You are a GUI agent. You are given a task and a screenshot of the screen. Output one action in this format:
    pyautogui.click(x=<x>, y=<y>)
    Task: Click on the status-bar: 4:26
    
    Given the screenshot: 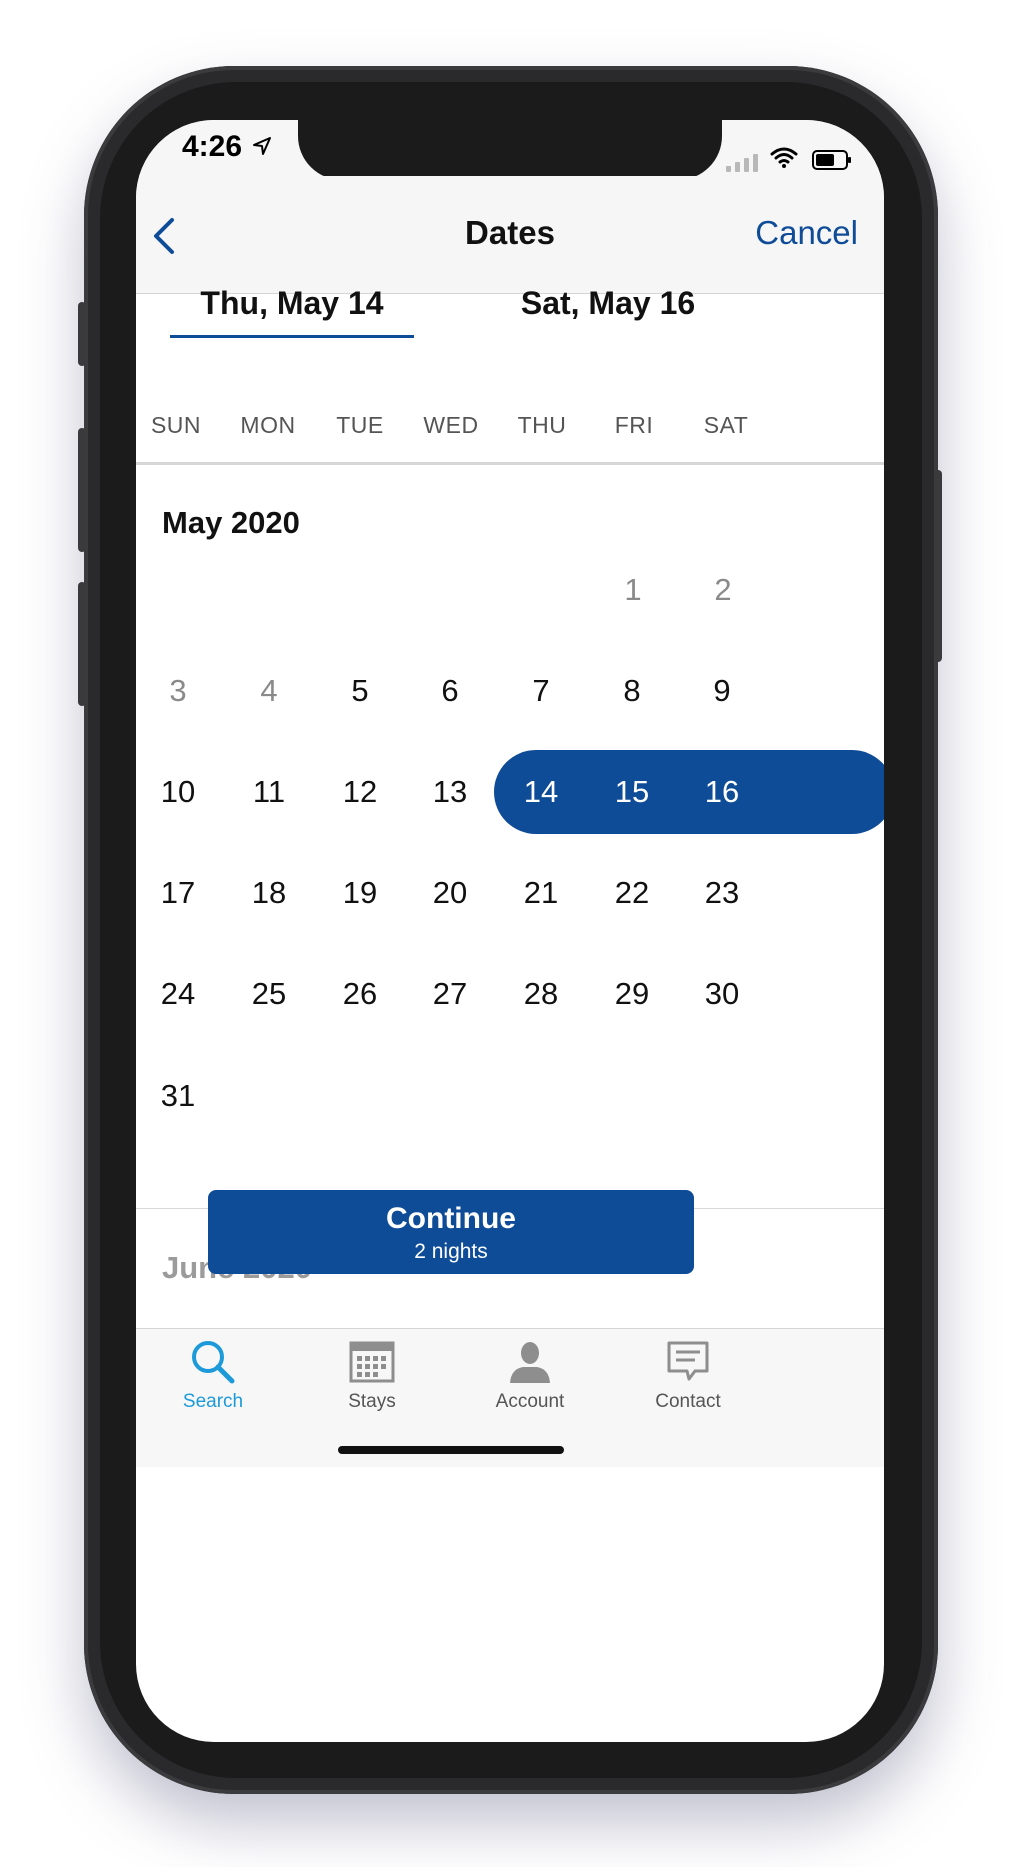 What is the action you would take?
    pyautogui.click(x=510, y=150)
    